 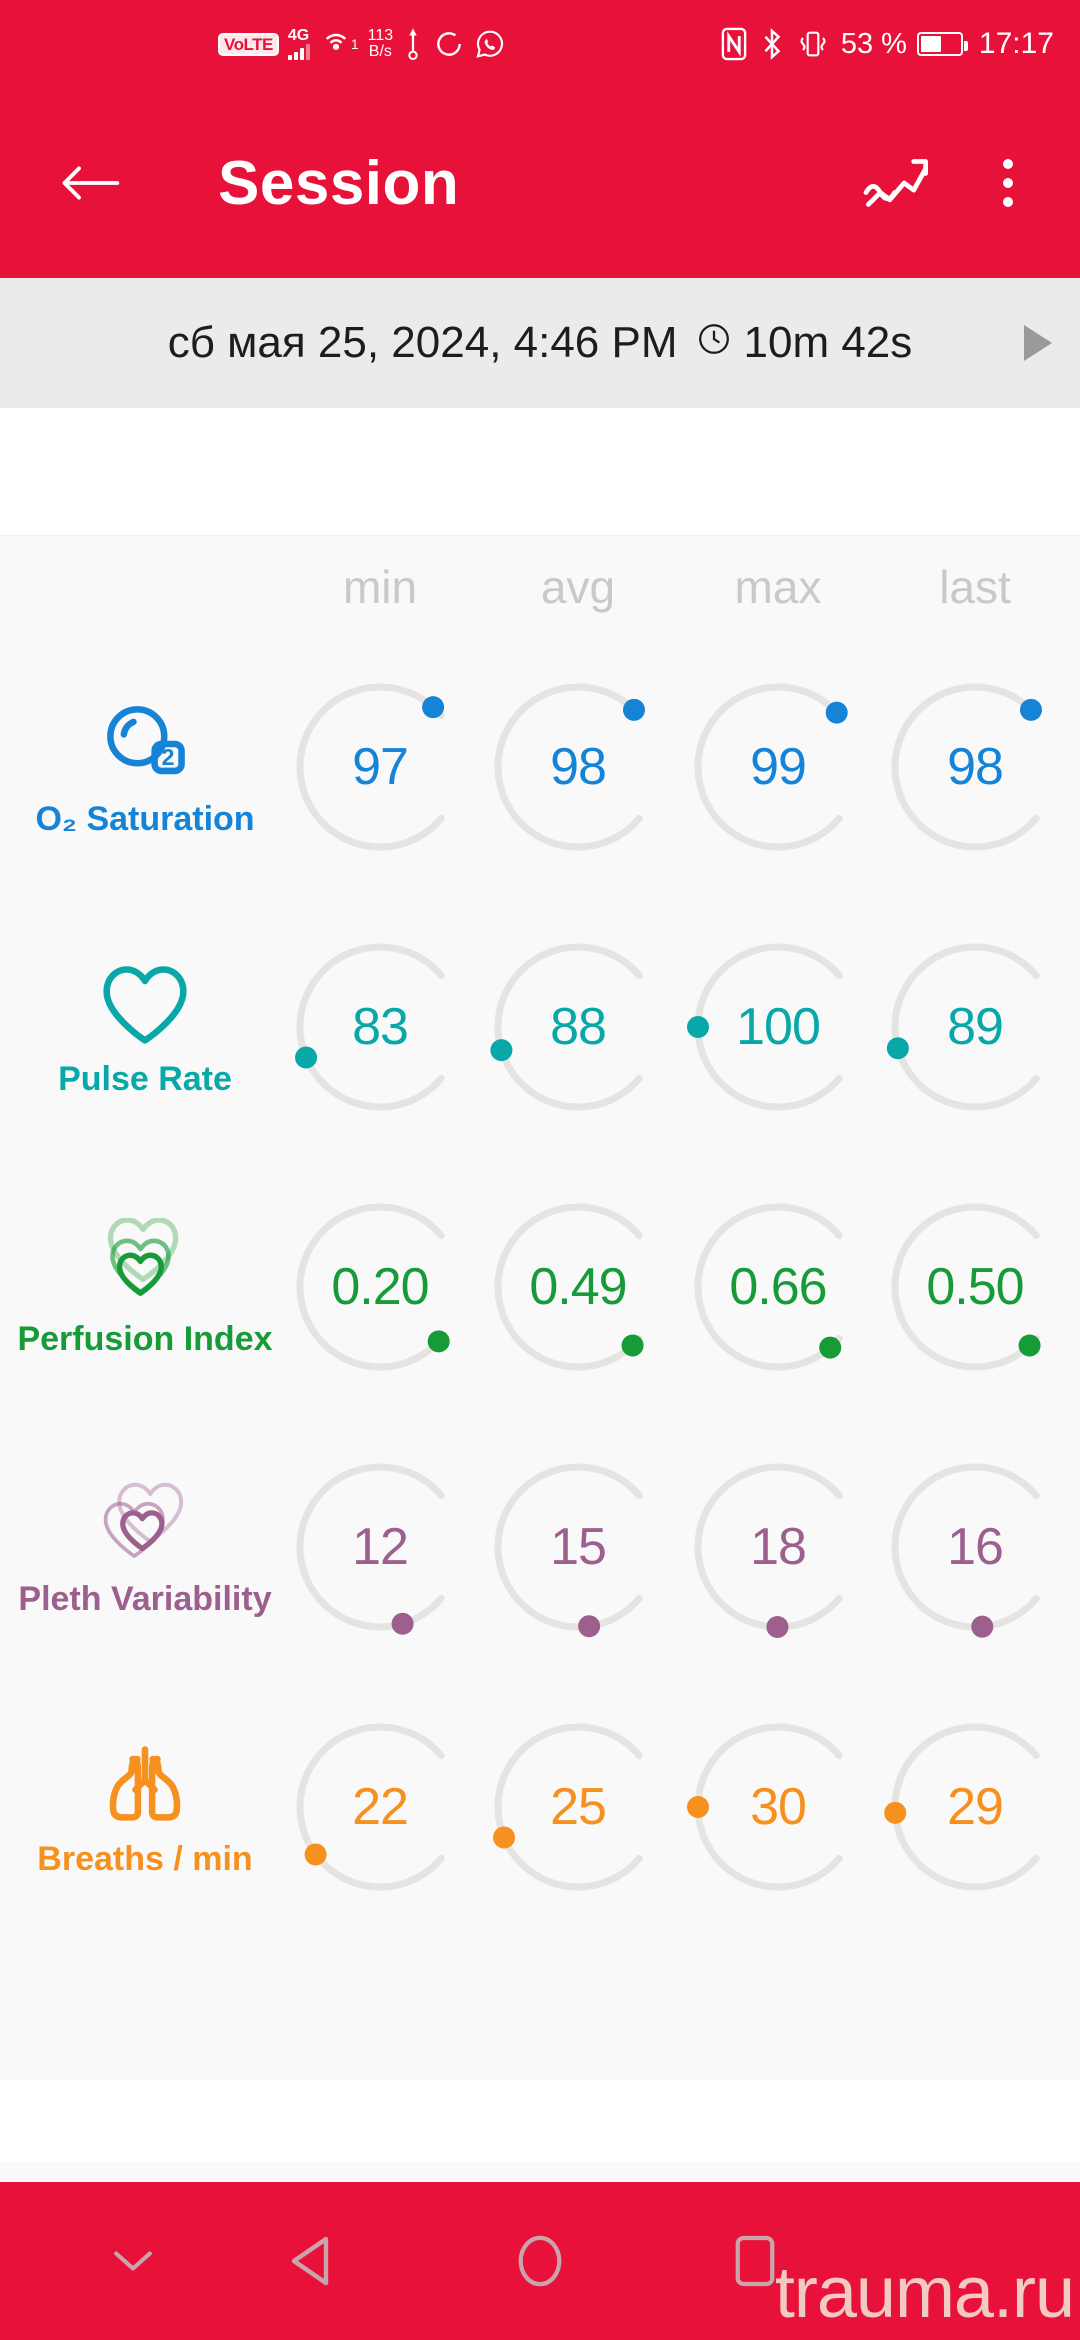 I want to click on row-label-group: Pleth Variability, so click(x=145, y=1546).